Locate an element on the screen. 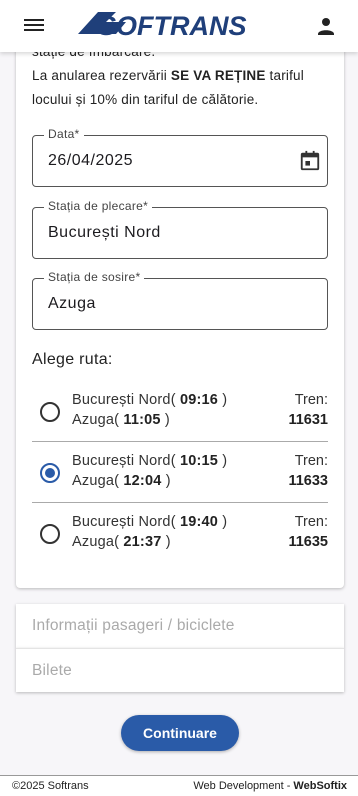 This screenshot has height=796, width=358. arrival-field: Stația de sosire* is located at coordinates (180, 300).